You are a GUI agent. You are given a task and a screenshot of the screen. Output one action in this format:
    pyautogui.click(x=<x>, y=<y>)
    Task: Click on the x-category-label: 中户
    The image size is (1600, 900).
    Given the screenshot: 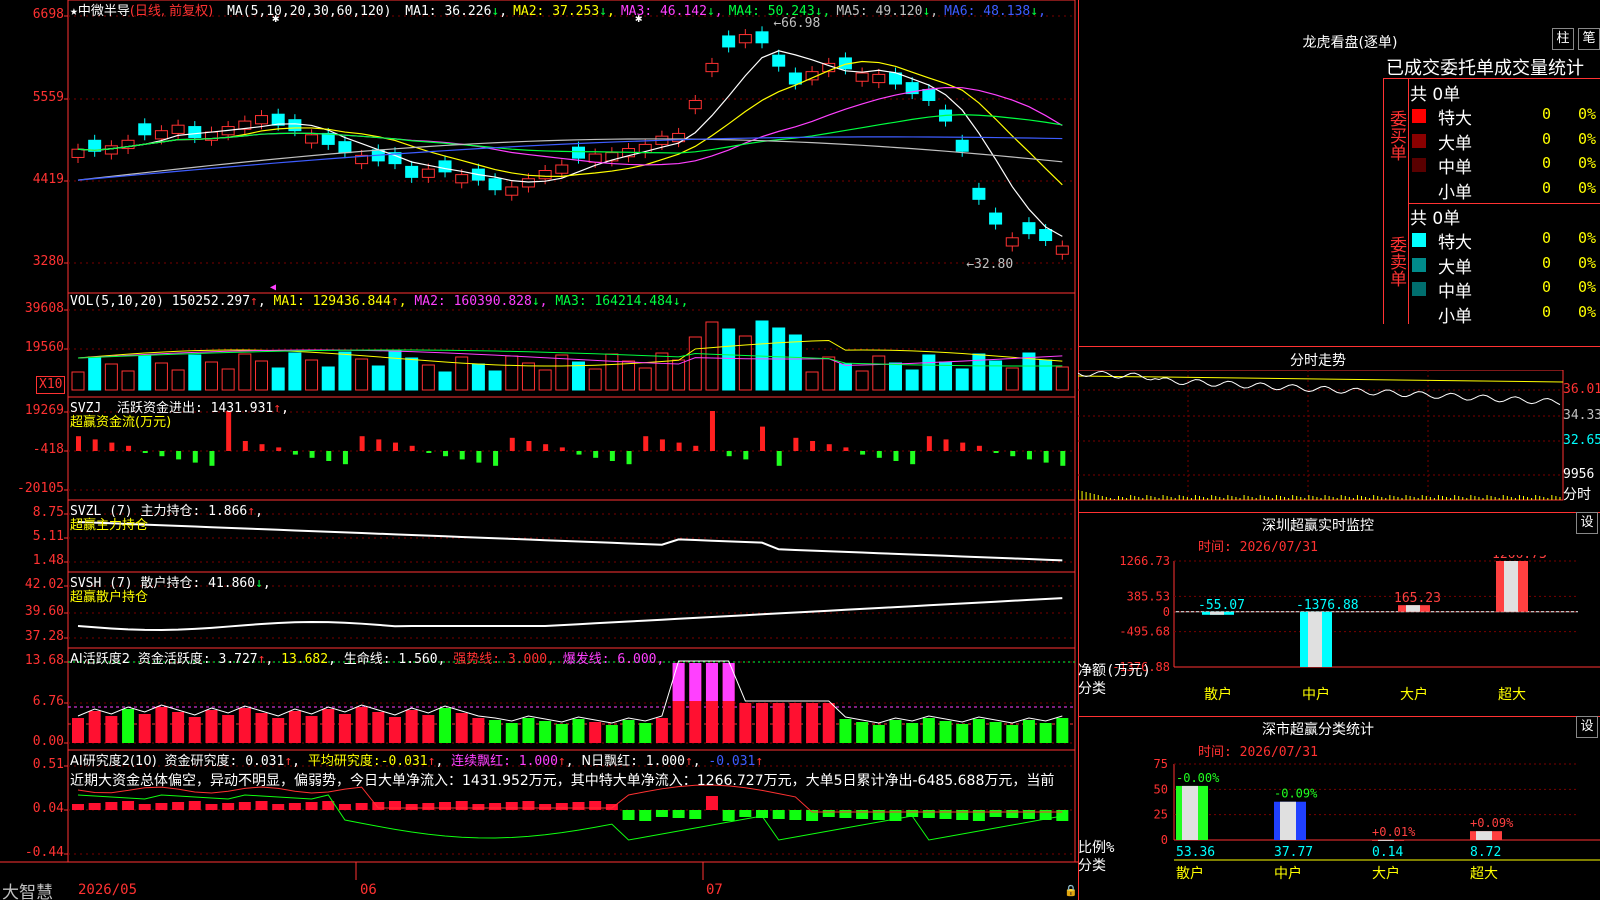 What is the action you would take?
    pyautogui.click(x=1288, y=873)
    